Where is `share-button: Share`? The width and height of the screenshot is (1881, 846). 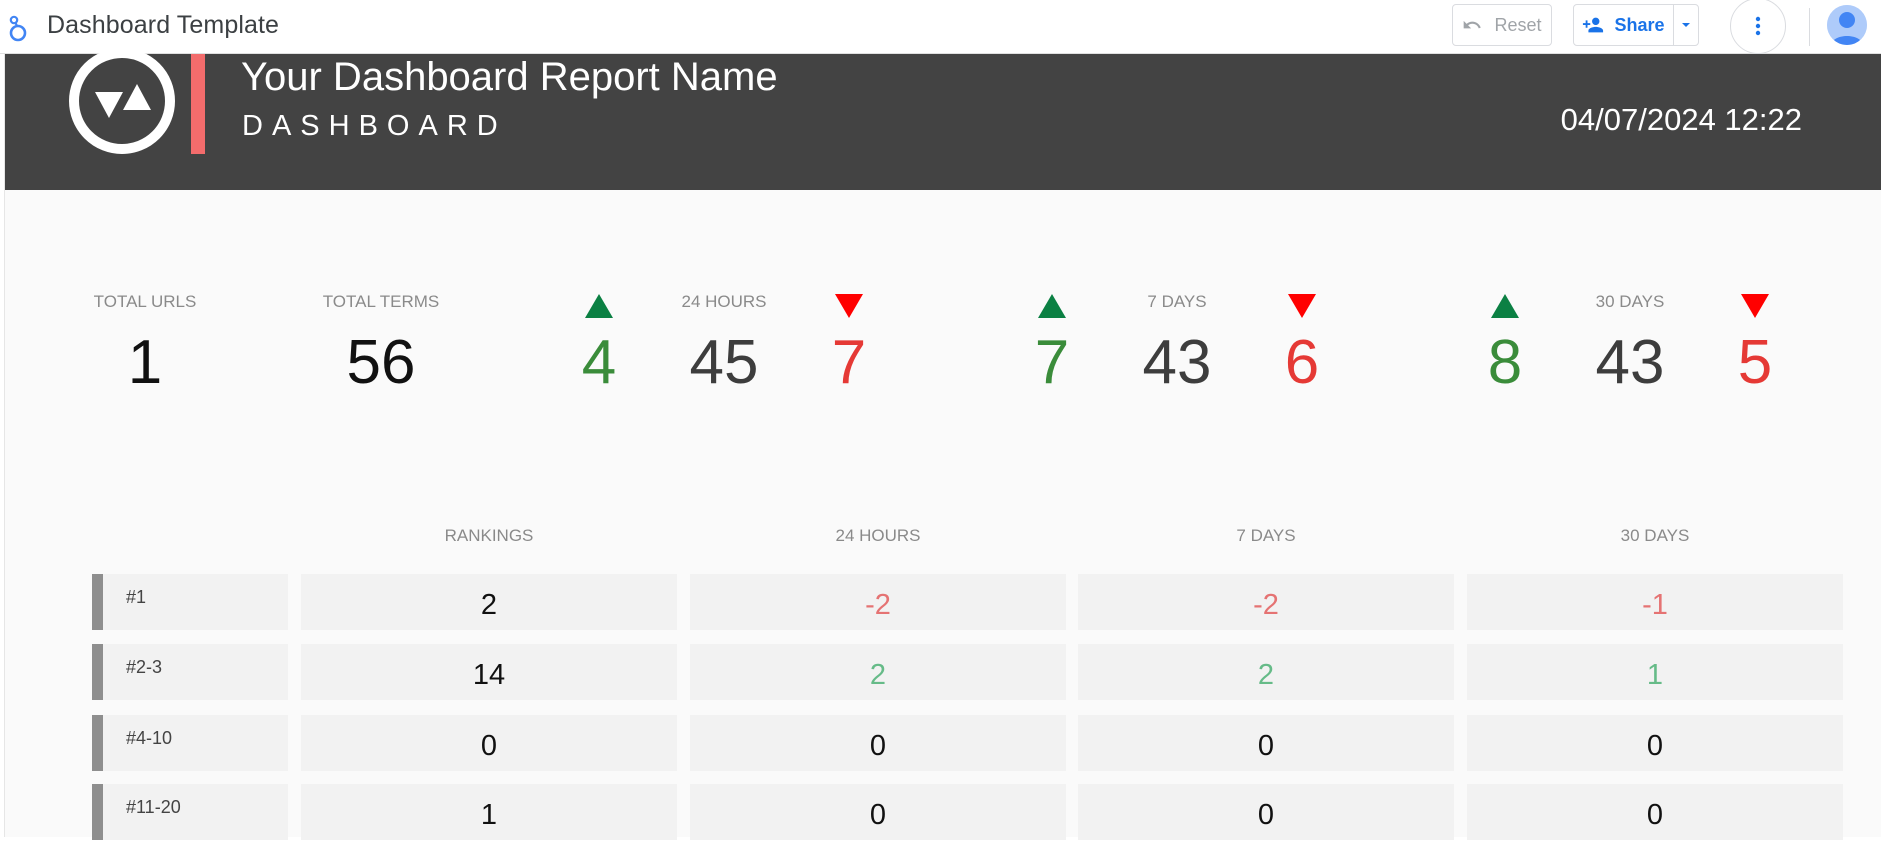
share-button: Share is located at coordinates (1623, 25).